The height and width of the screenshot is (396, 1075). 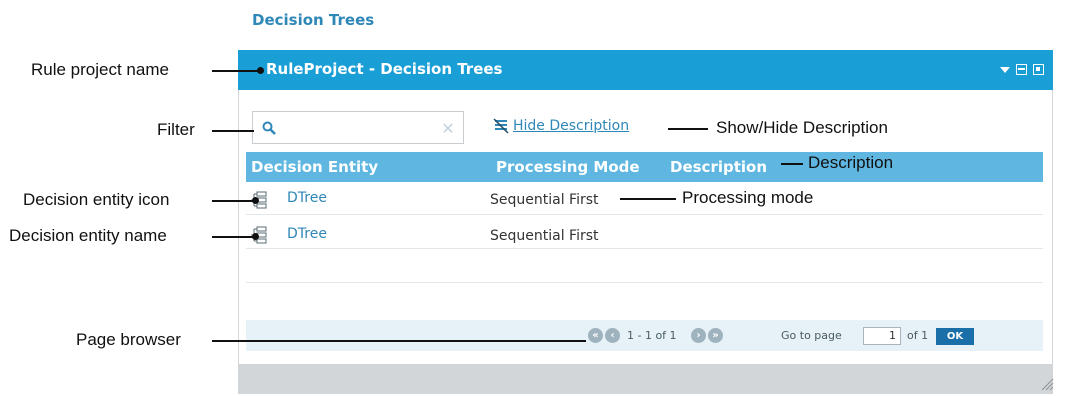 I want to click on maximize-icon, so click(x=1038, y=69).